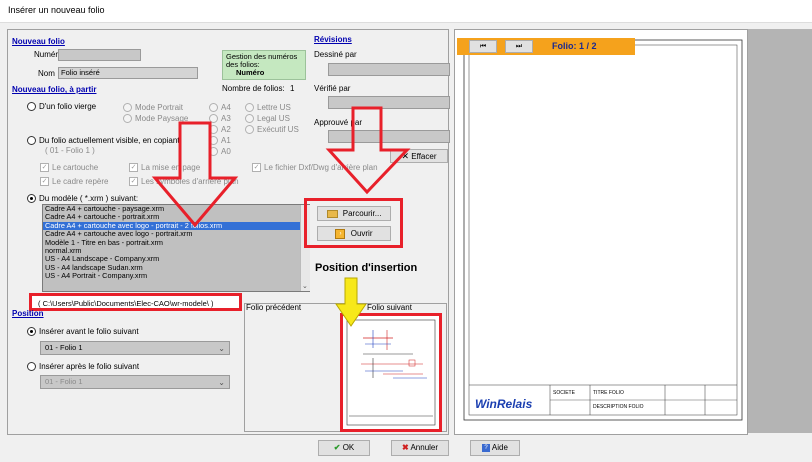 The width and height of the screenshot is (812, 462). What do you see at coordinates (135, 382) in the screenshot?
I see `inserer-apres-select: 01 - Folio 1 ⌄` at bounding box center [135, 382].